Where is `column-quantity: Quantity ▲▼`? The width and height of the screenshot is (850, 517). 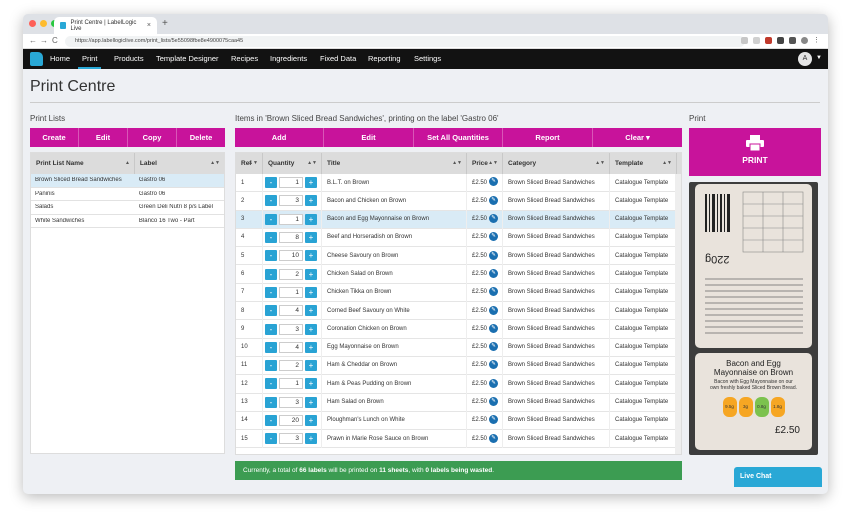
column-quantity: Quantity ▲▼ is located at coordinates (292, 163).